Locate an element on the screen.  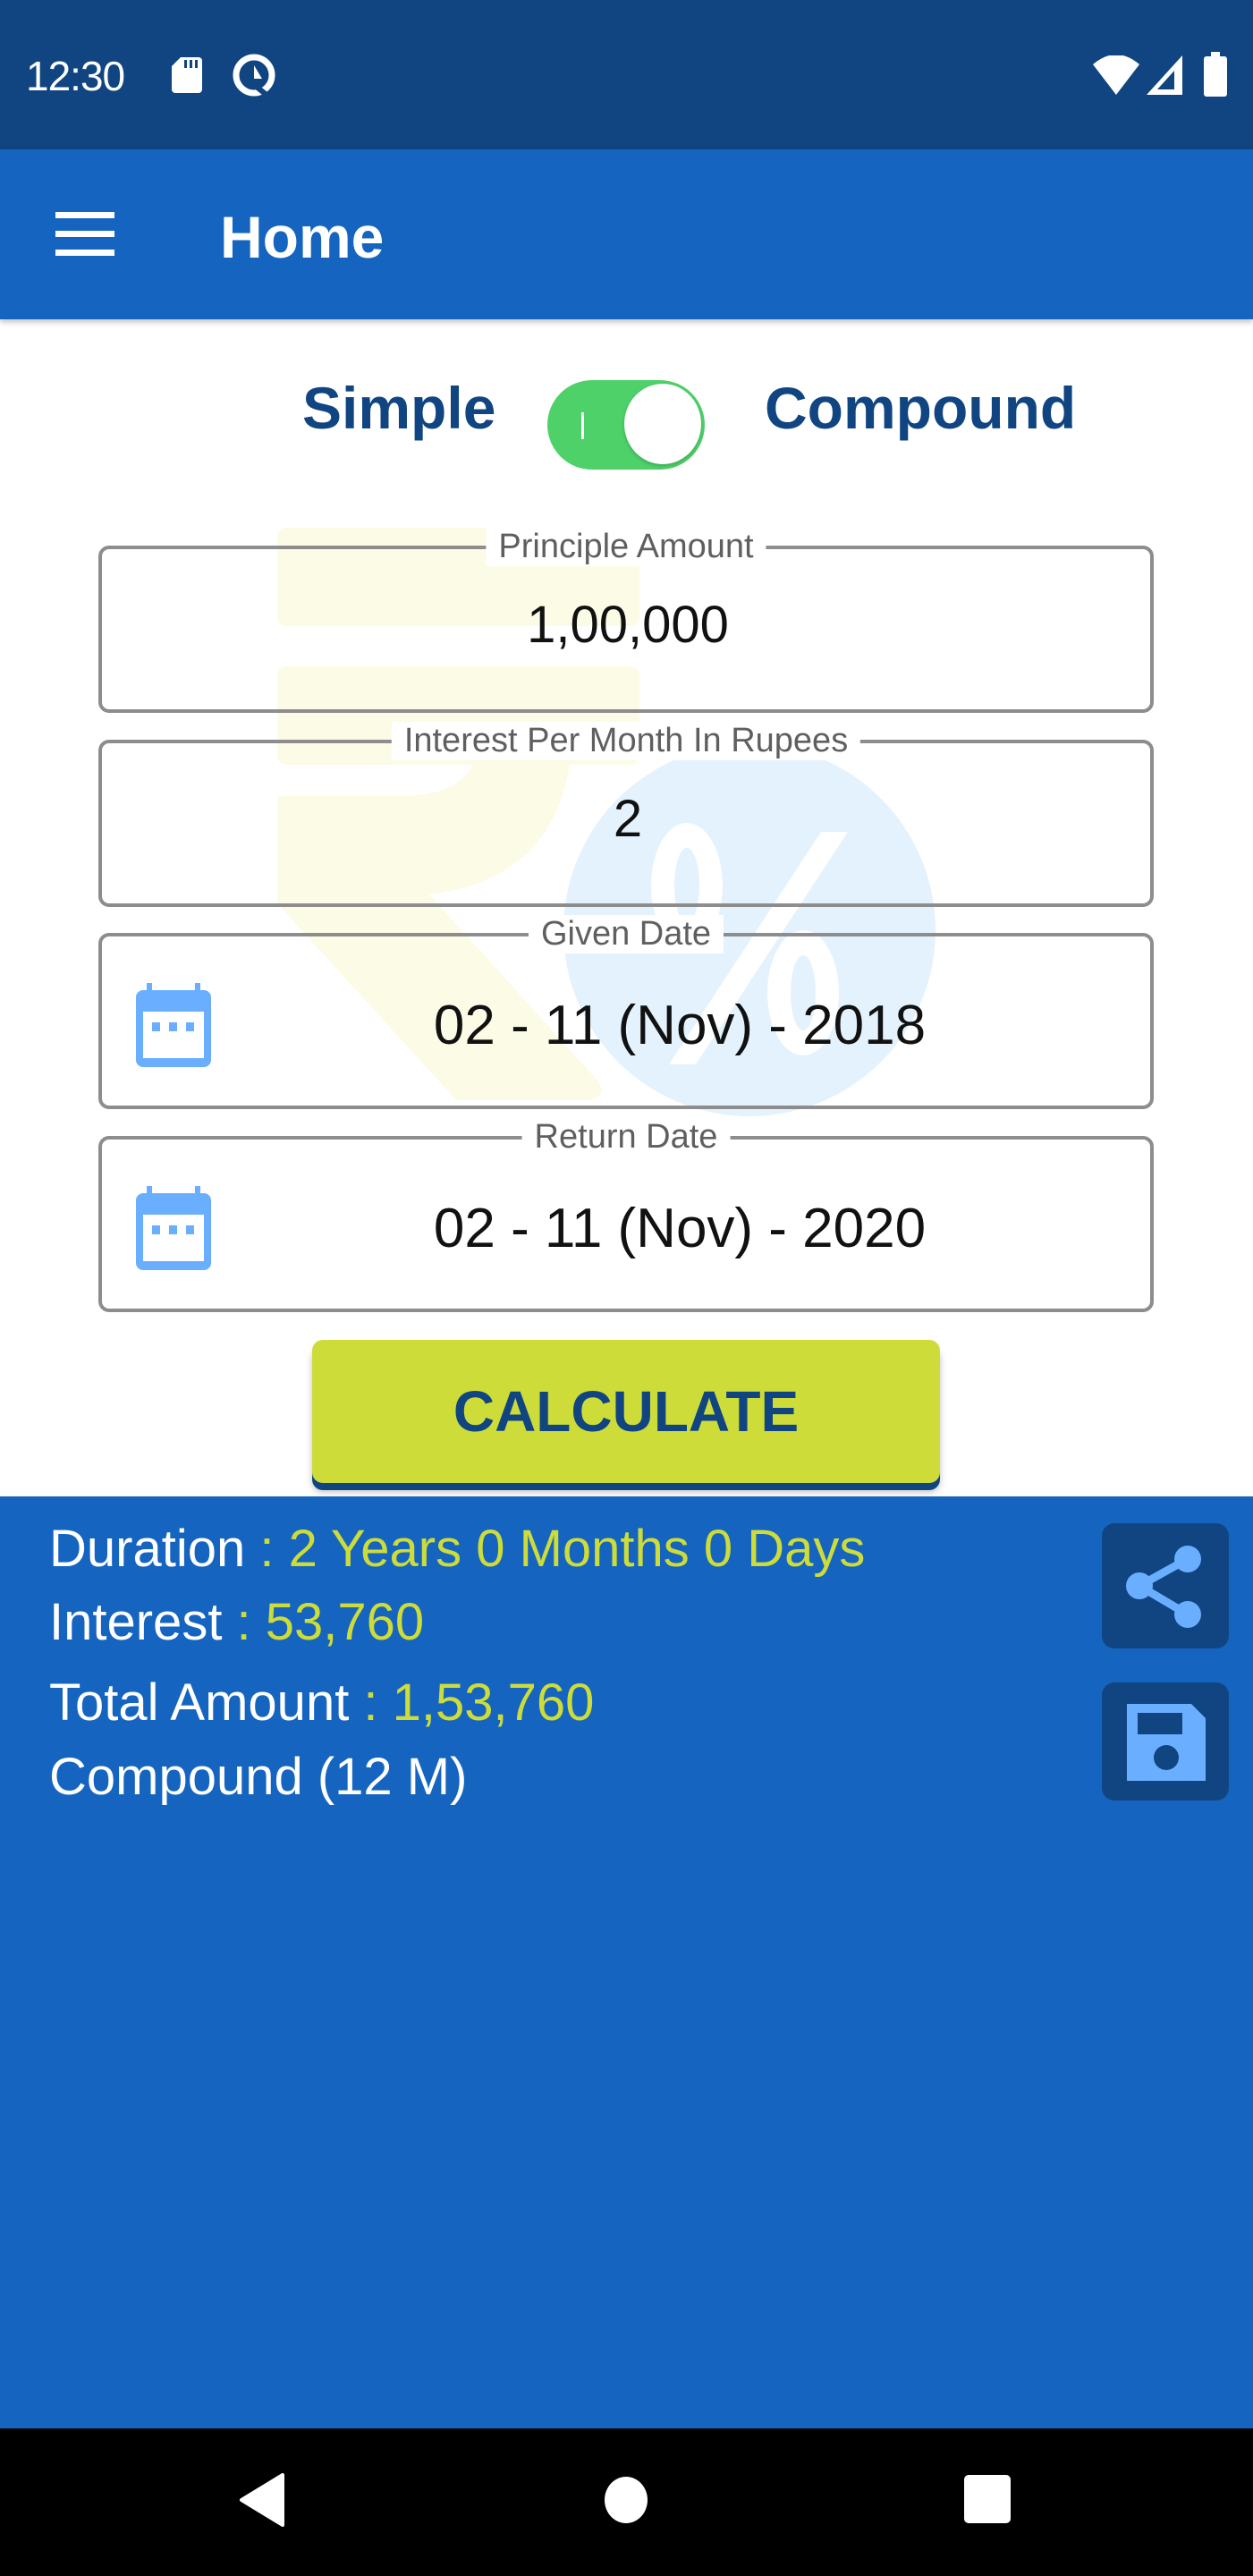
principle-amount-input is located at coordinates (628, 625).